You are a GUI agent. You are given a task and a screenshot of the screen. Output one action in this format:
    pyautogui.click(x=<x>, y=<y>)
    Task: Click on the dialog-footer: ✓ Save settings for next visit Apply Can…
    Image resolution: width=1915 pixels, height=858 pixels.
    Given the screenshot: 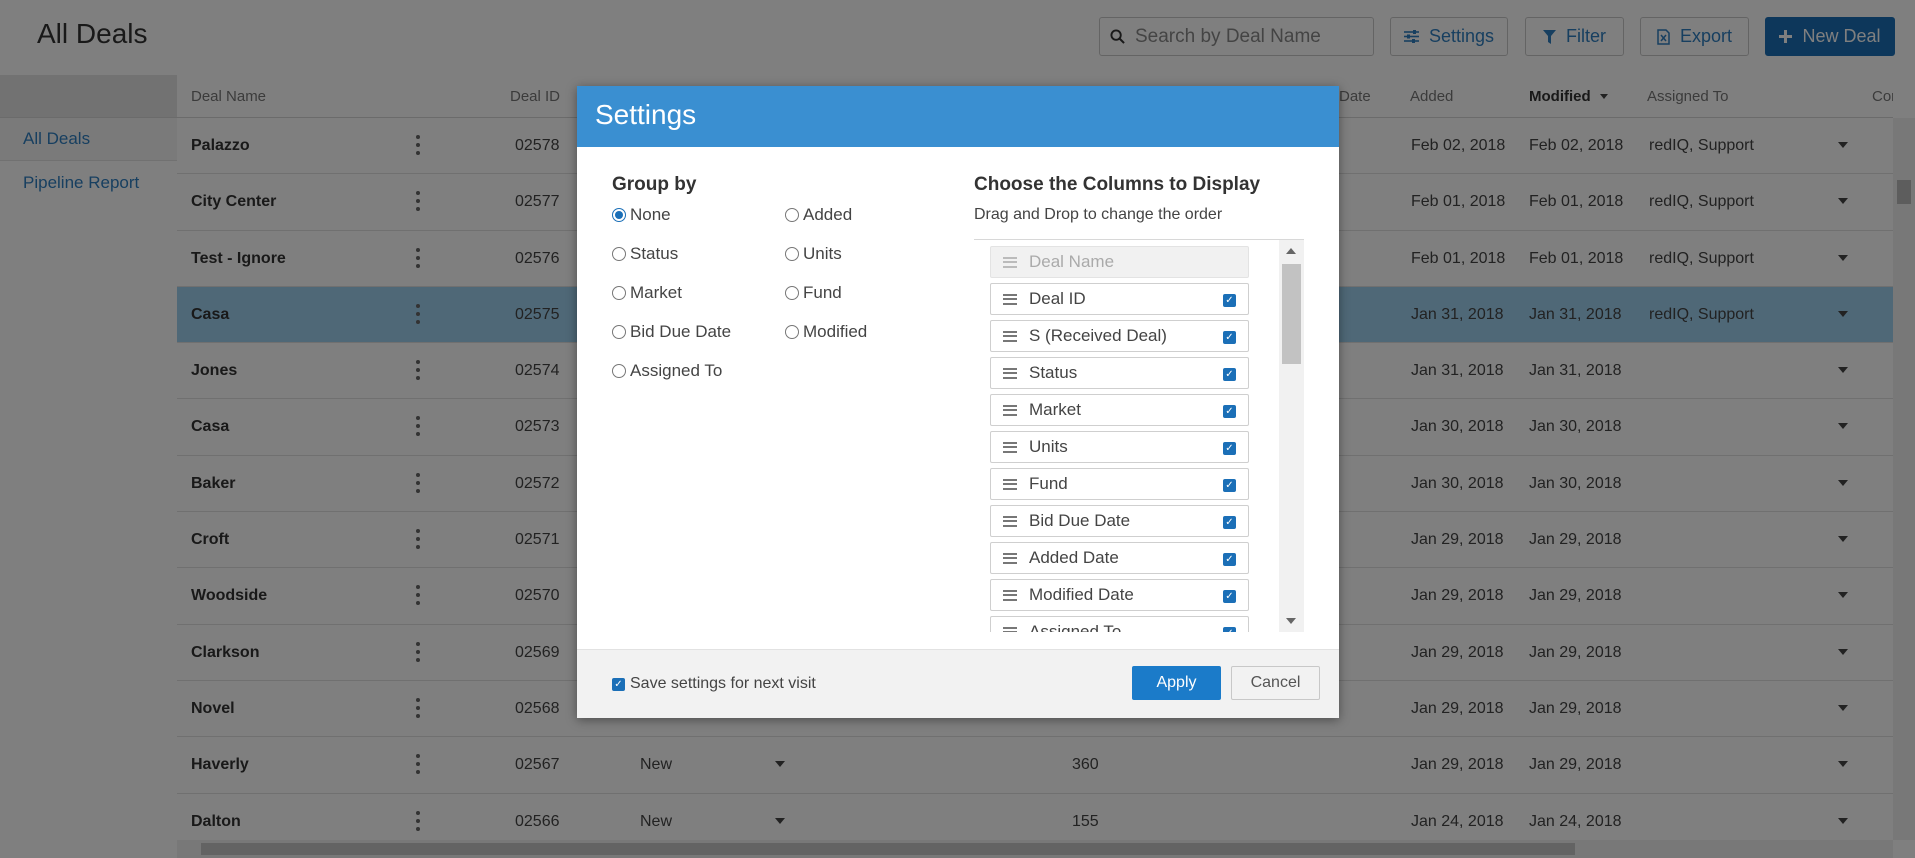 What is the action you would take?
    pyautogui.click(x=958, y=683)
    